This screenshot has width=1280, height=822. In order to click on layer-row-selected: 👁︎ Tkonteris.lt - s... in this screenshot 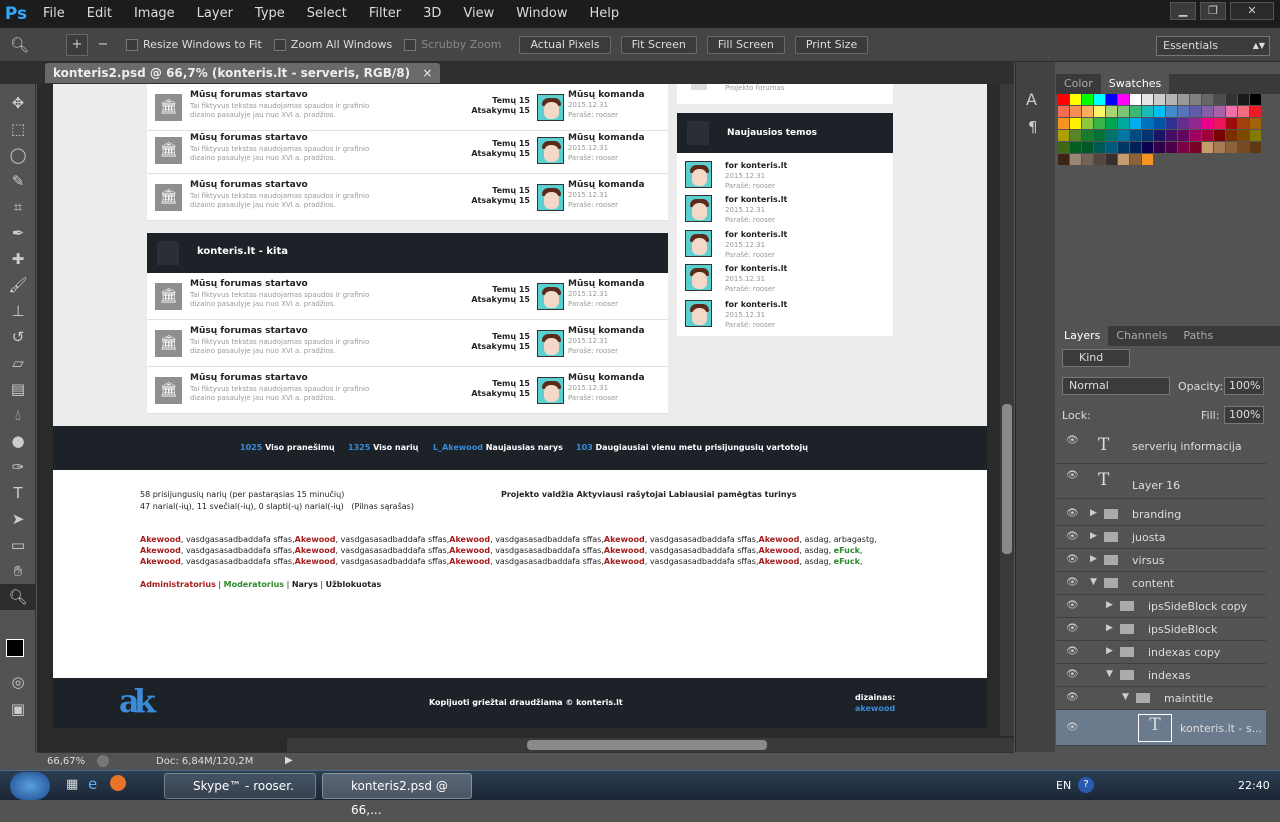, I will do `click(1161, 728)`.